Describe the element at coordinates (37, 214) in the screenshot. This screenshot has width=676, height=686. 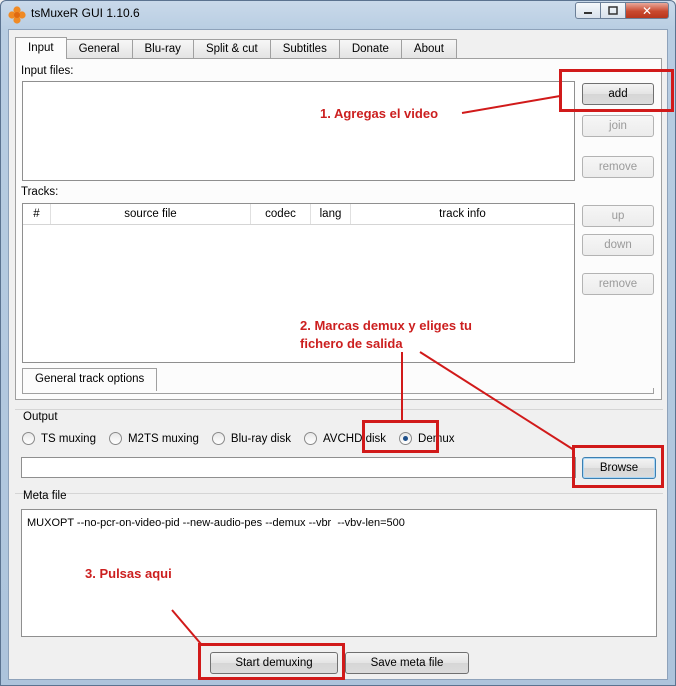
I see `column-header-number: #` at that location.